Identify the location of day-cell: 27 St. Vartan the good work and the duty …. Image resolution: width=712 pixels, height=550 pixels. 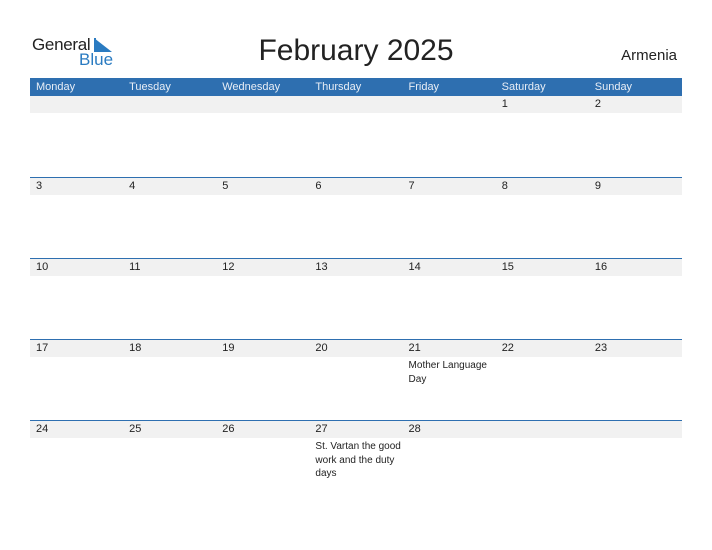
(355, 461).